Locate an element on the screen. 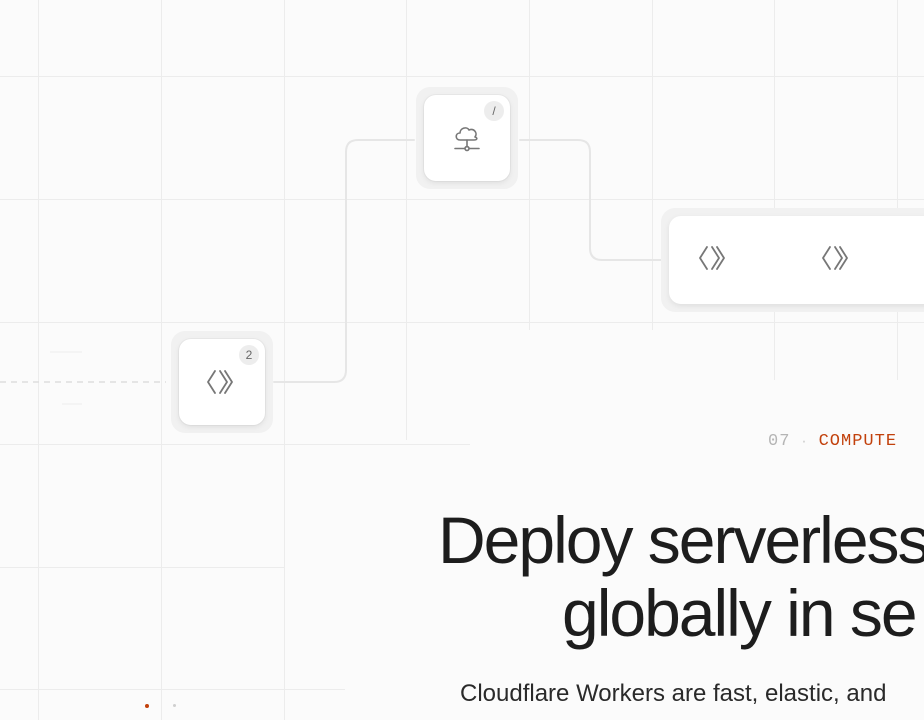 The height and width of the screenshot is (720, 924). section-label: COMPUTE is located at coordinates (858, 441).